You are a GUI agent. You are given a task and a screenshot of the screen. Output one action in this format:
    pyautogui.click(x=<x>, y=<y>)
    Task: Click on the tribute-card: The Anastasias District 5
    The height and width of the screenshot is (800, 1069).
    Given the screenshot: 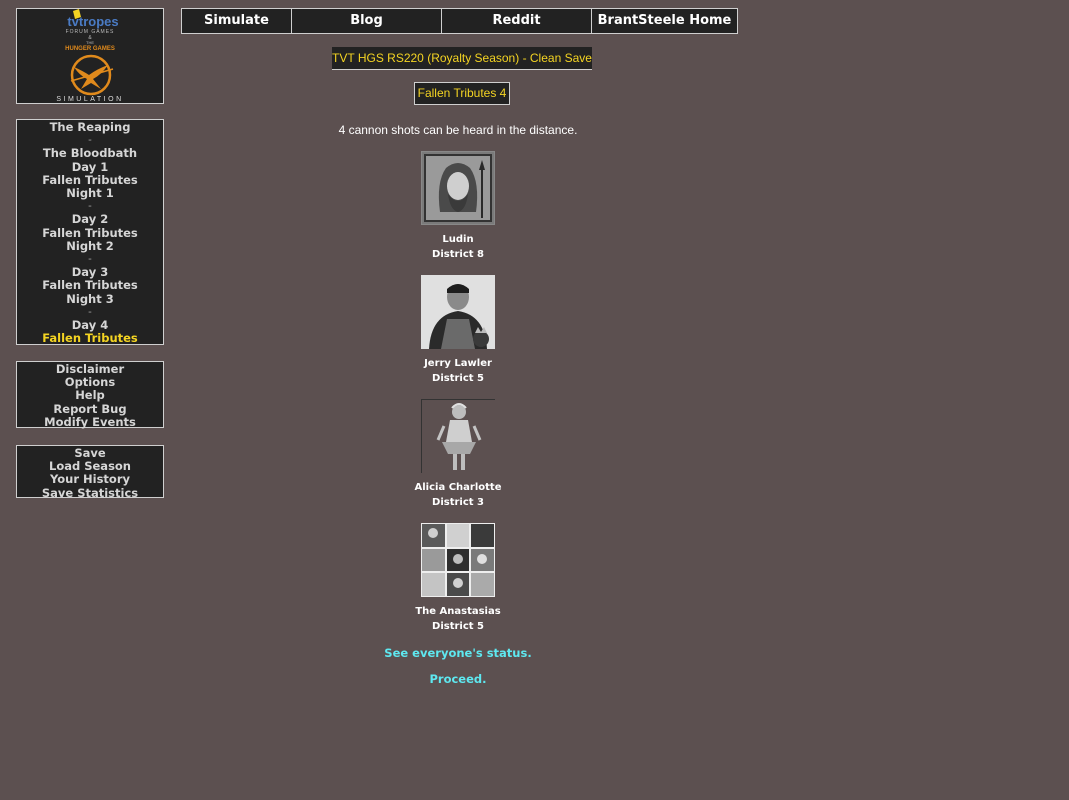 What is the action you would take?
    pyautogui.click(x=458, y=578)
    